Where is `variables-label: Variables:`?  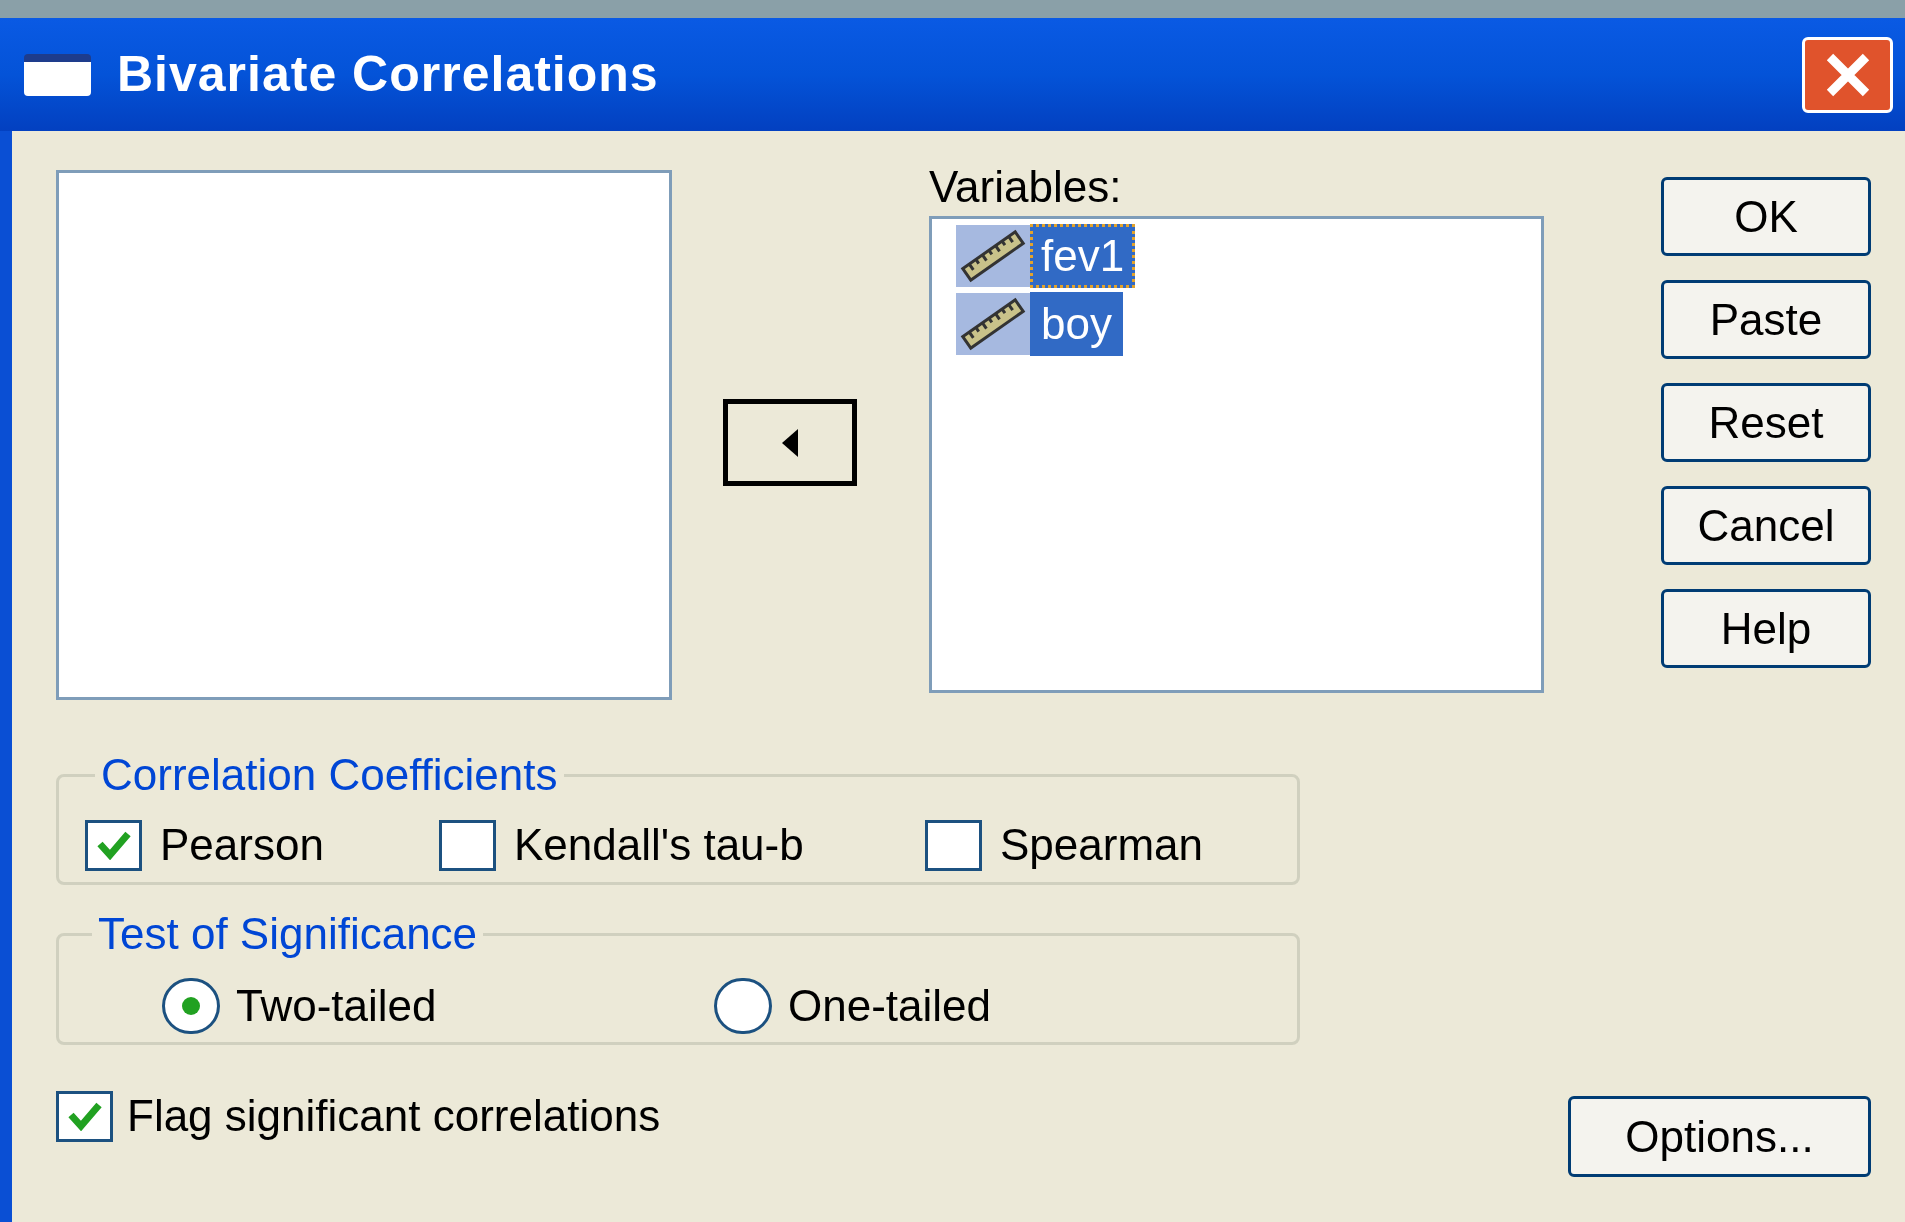
variables-label: Variables: is located at coordinates (1026, 187).